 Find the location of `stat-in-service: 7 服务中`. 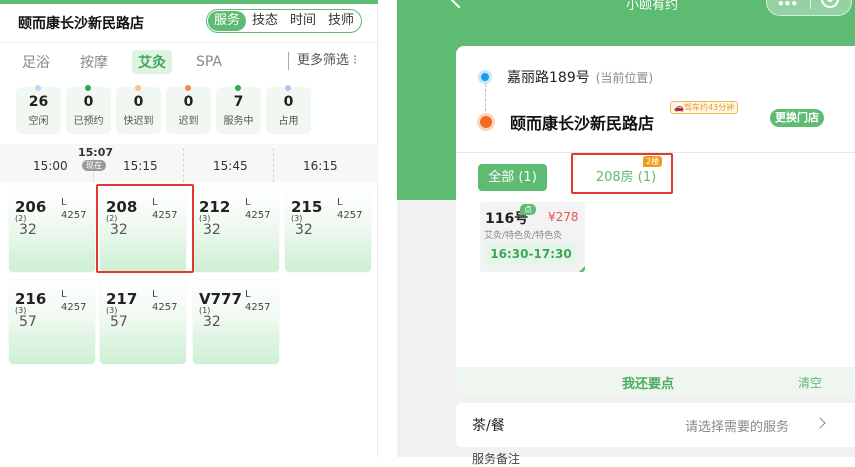

stat-in-service: 7 服务中 is located at coordinates (238, 109).